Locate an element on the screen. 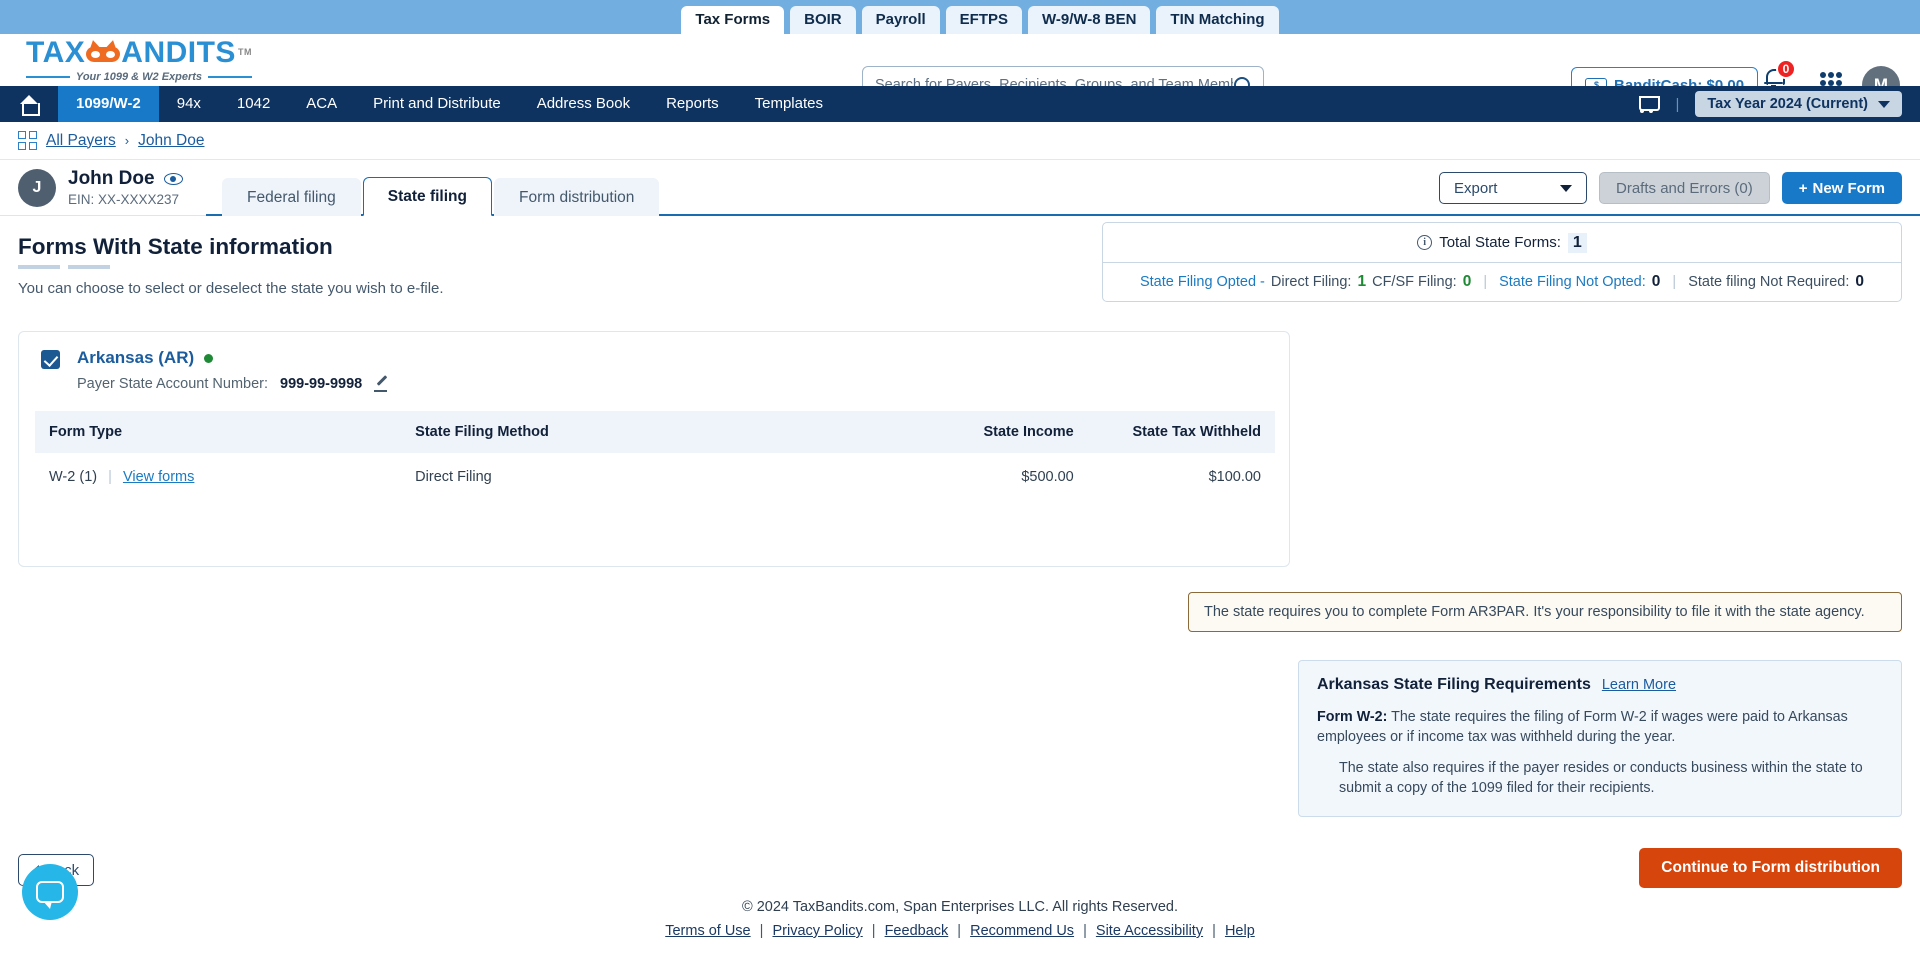 This screenshot has height=953, width=1920. nav-item-print-and-distribute: Print and Distribute is located at coordinates (437, 104).